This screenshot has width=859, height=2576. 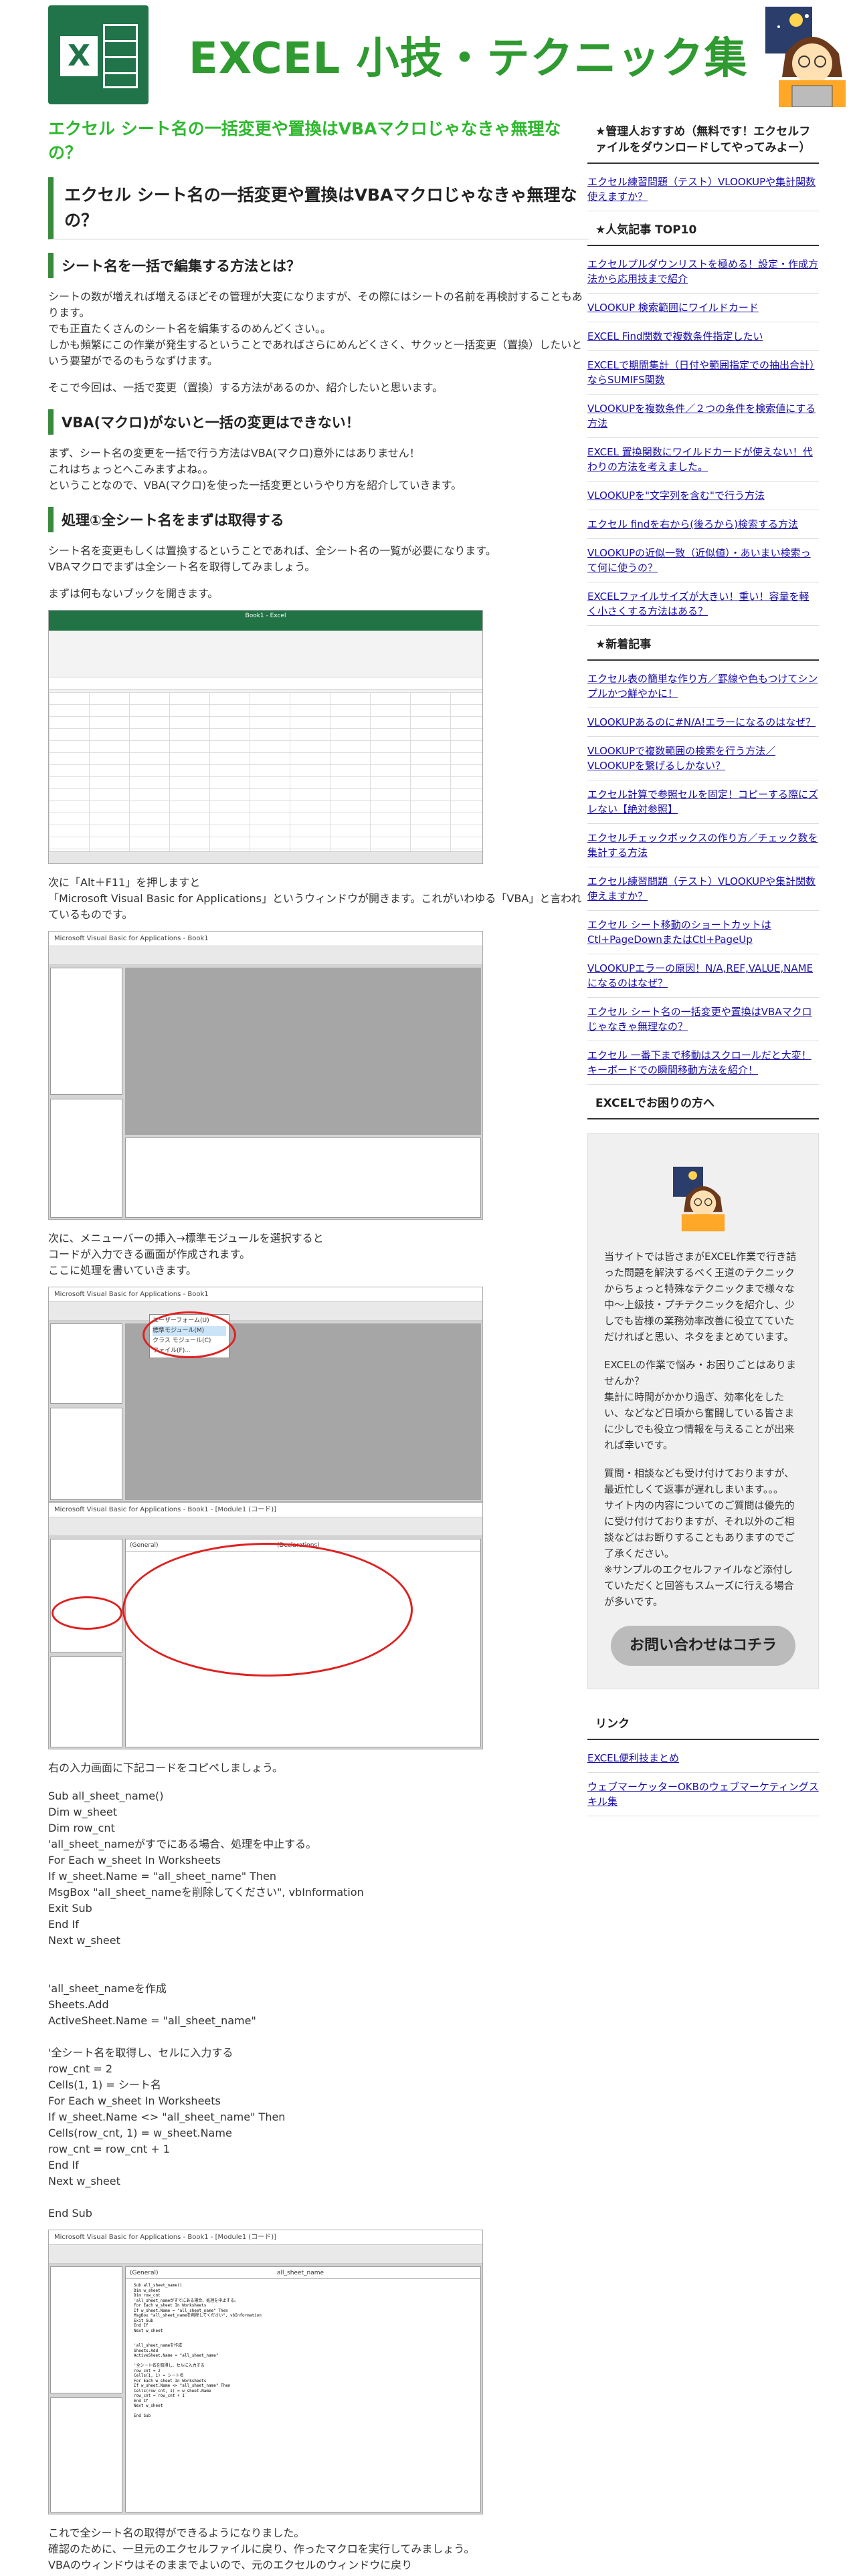 What do you see at coordinates (265, 654) in the screenshot?
I see `excel-ribbon` at bounding box center [265, 654].